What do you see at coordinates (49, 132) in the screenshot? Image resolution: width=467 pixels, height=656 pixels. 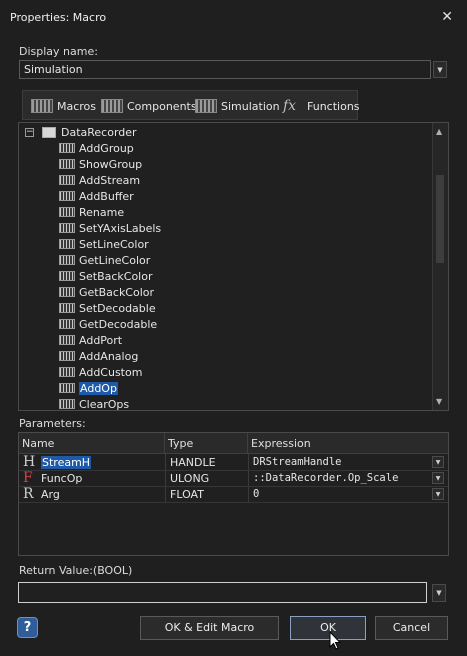 I see `folder-icon` at bounding box center [49, 132].